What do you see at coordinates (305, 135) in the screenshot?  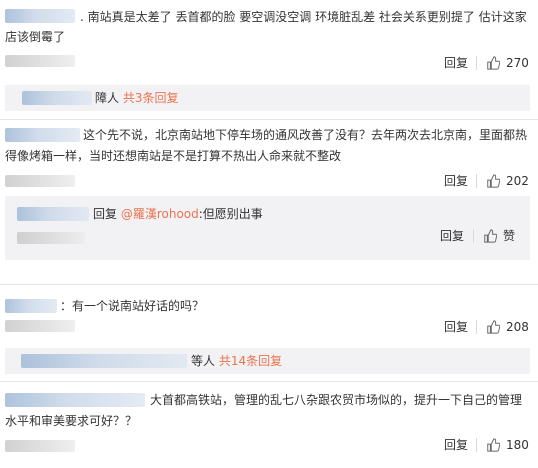 I see `comment-text: 这个先不说，北京南站地下停车场的通风改善了没有？去年两次去北京南，里面都热` at bounding box center [305, 135].